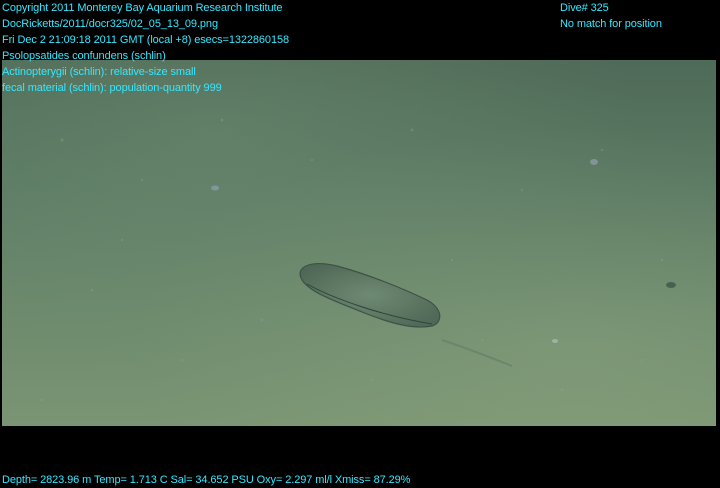 The height and width of the screenshot is (488, 720). Describe the element at coordinates (611, 16) in the screenshot. I see `overlay-header-right: Dive# 325 No match for position` at that location.